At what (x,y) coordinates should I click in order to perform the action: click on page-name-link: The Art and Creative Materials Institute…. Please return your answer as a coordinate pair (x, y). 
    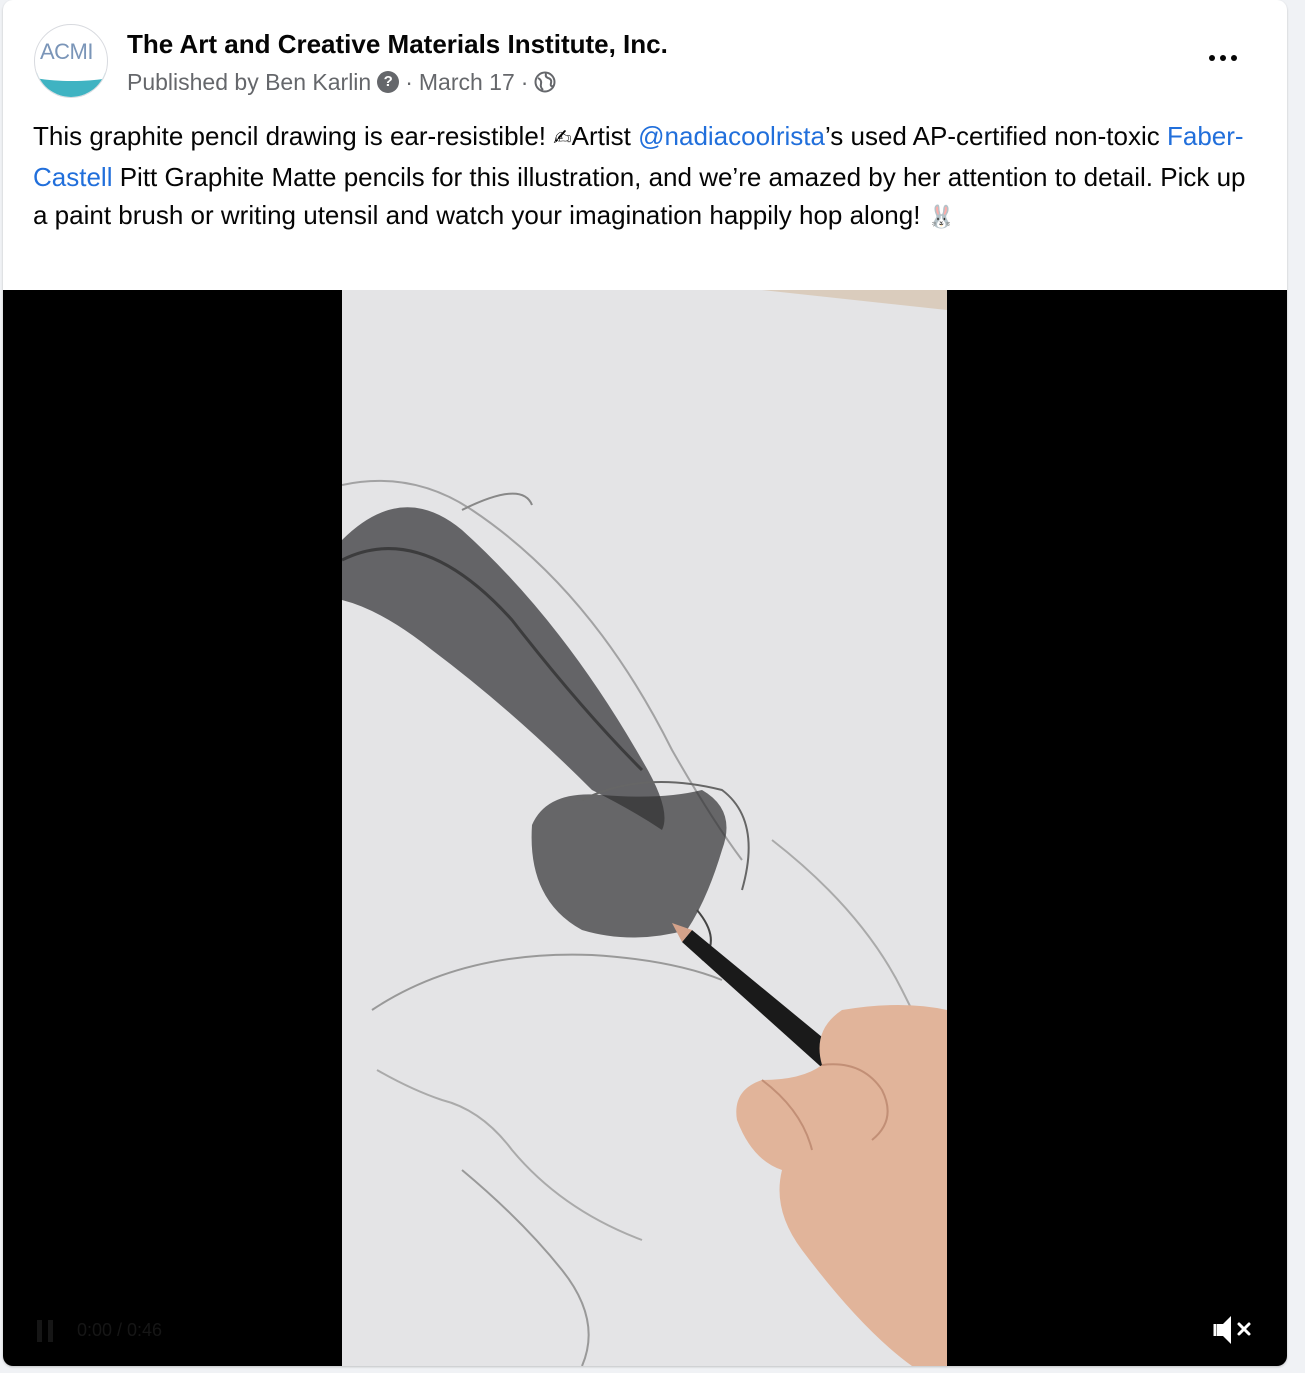
    Looking at the image, I should click on (397, 44).